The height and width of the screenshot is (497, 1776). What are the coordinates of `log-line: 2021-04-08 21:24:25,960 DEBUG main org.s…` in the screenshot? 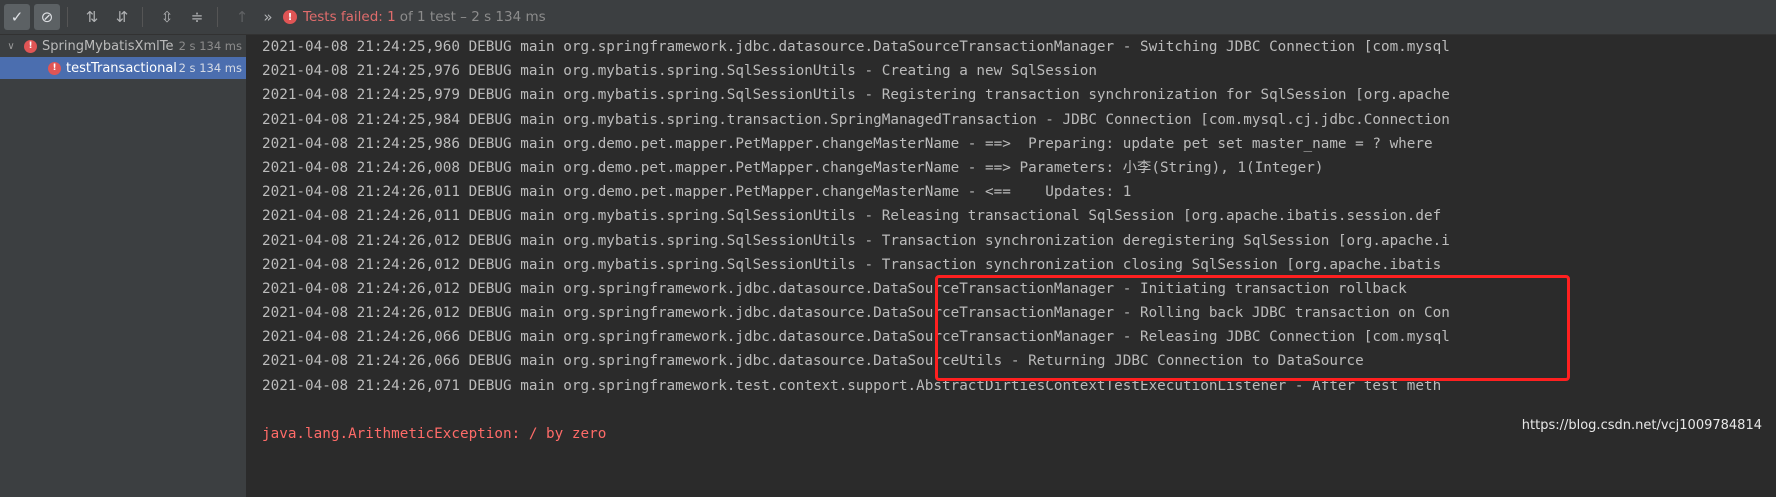 It's located at (856, 47).